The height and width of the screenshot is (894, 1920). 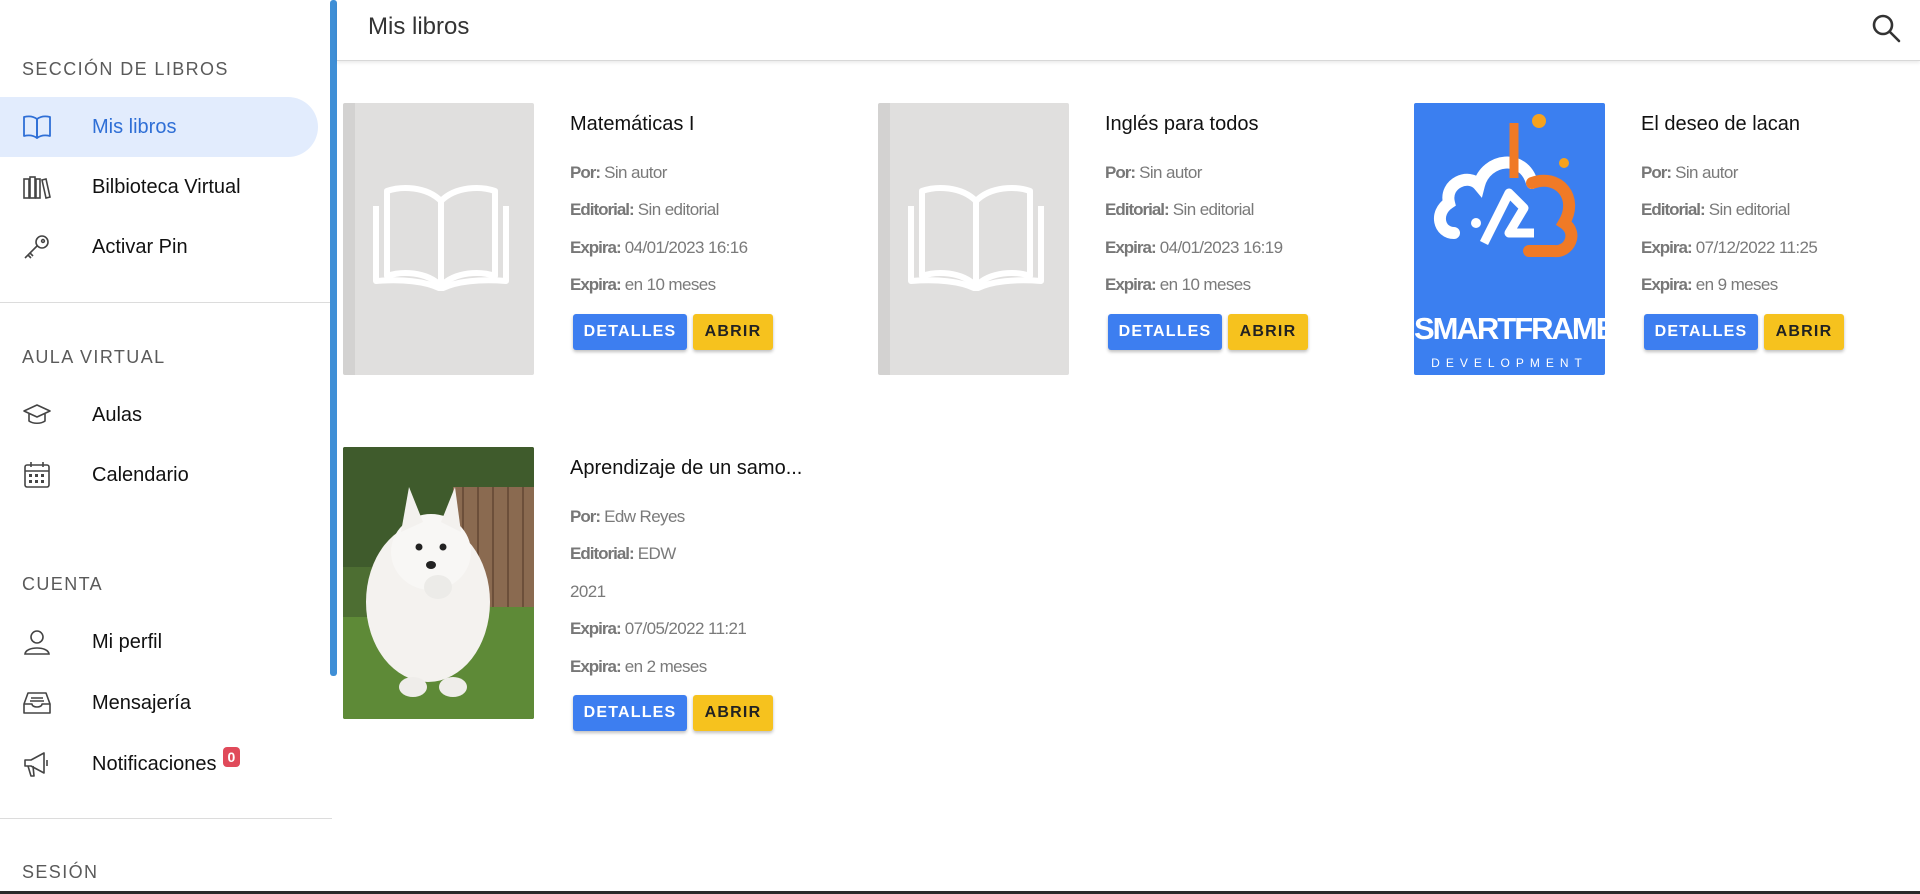 I want to click on notifications-label: Notificaciones, so click(x=154, y=763).